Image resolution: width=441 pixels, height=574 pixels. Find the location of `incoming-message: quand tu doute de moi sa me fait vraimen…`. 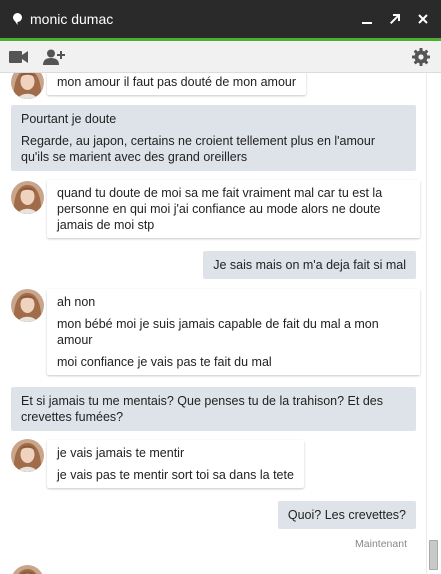

incoming-message: quand tu doute de moi sa me fait vraimen… is located at coordinates (233, 209).